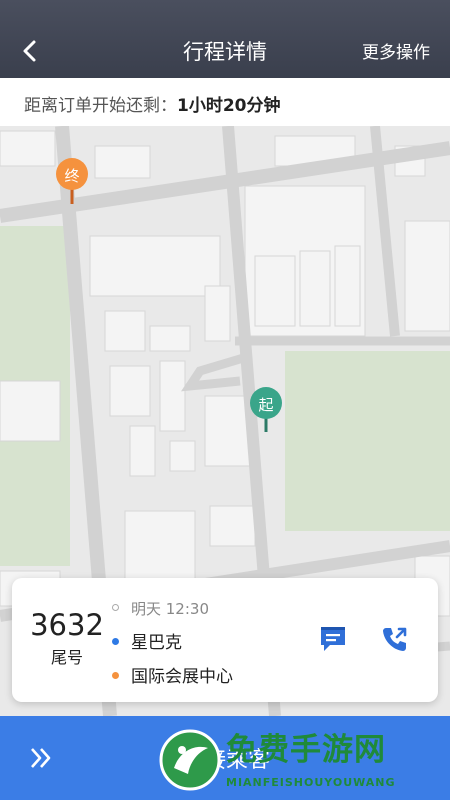  I want to click on pickup-time-row: 明天 12:30, so click(160, 608).